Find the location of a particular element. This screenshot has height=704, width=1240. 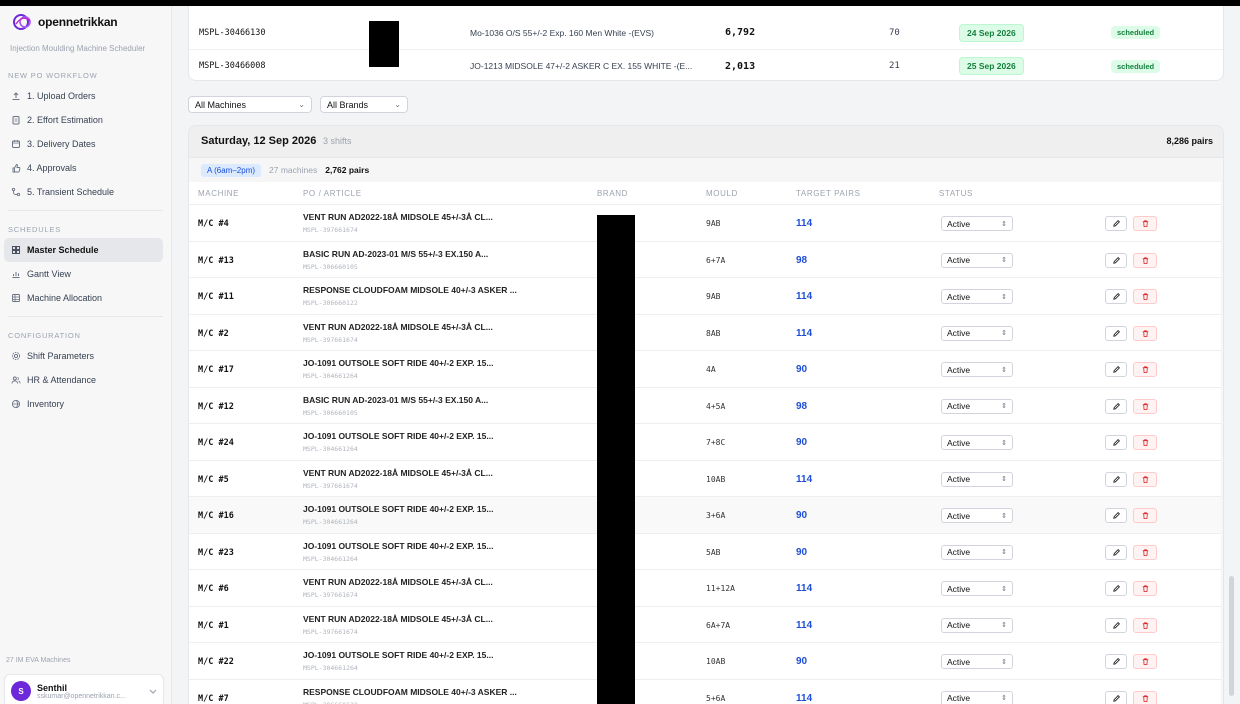

sidebar-item-1-upload-orders: 1. Upload Orders is located at coordinates (83, 96).